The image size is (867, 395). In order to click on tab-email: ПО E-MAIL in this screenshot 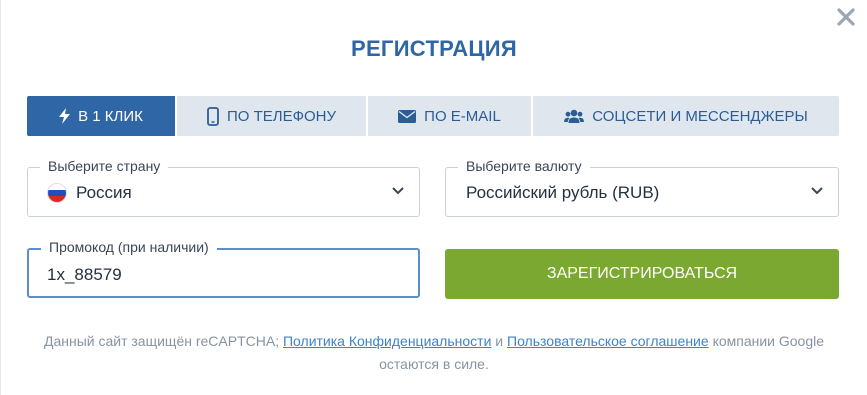, I will do `click(450, 116)`.